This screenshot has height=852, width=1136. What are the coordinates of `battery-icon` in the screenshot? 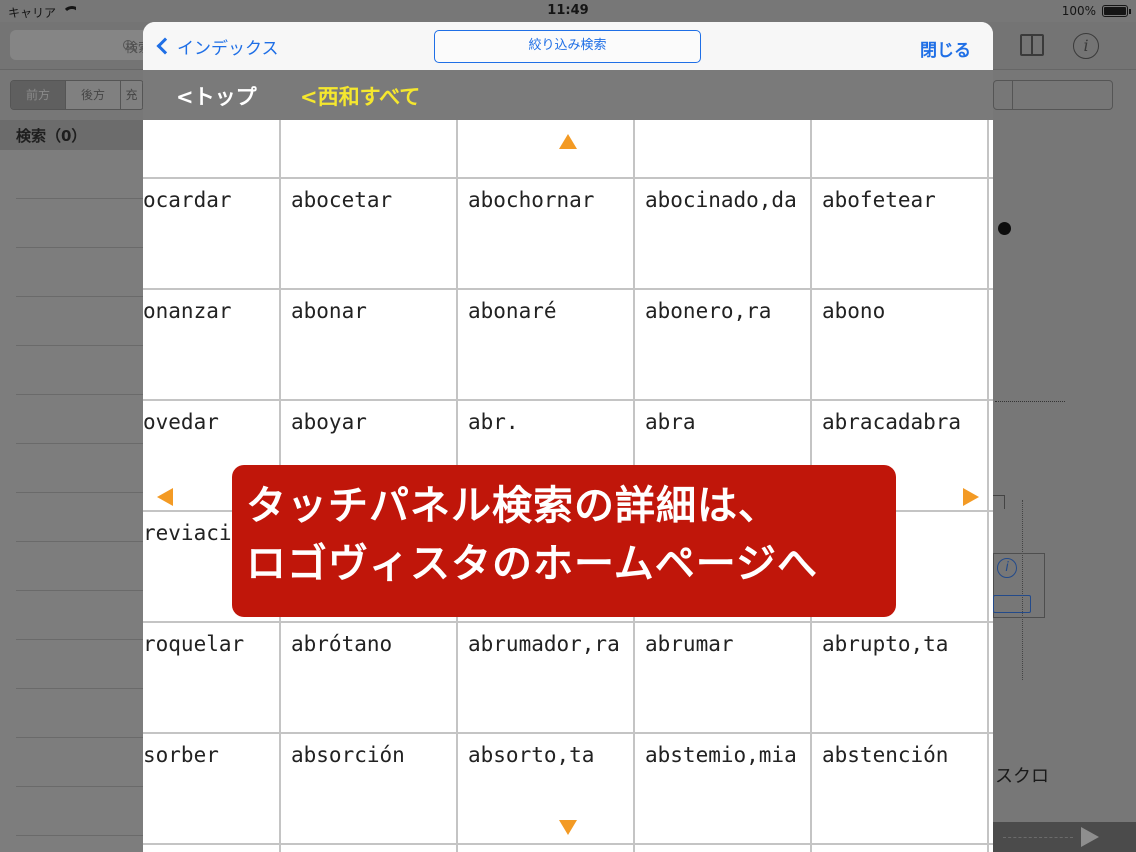 It's located at (1116, 11).